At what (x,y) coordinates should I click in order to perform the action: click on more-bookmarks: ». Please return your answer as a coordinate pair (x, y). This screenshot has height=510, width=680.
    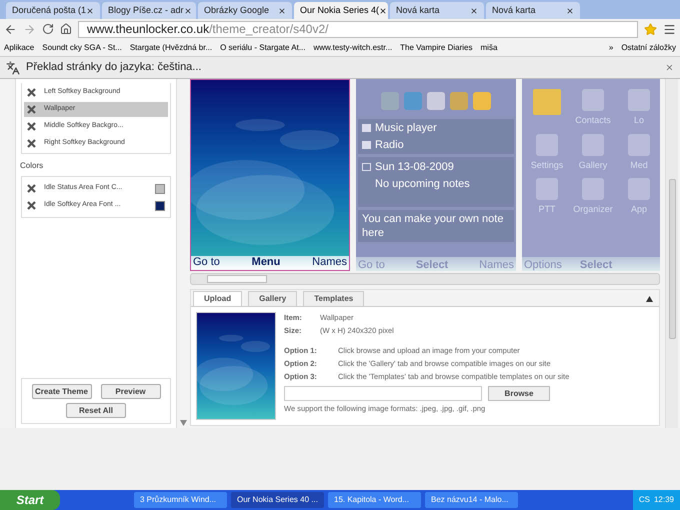
    Looking at the image, I should click on (611, 48).